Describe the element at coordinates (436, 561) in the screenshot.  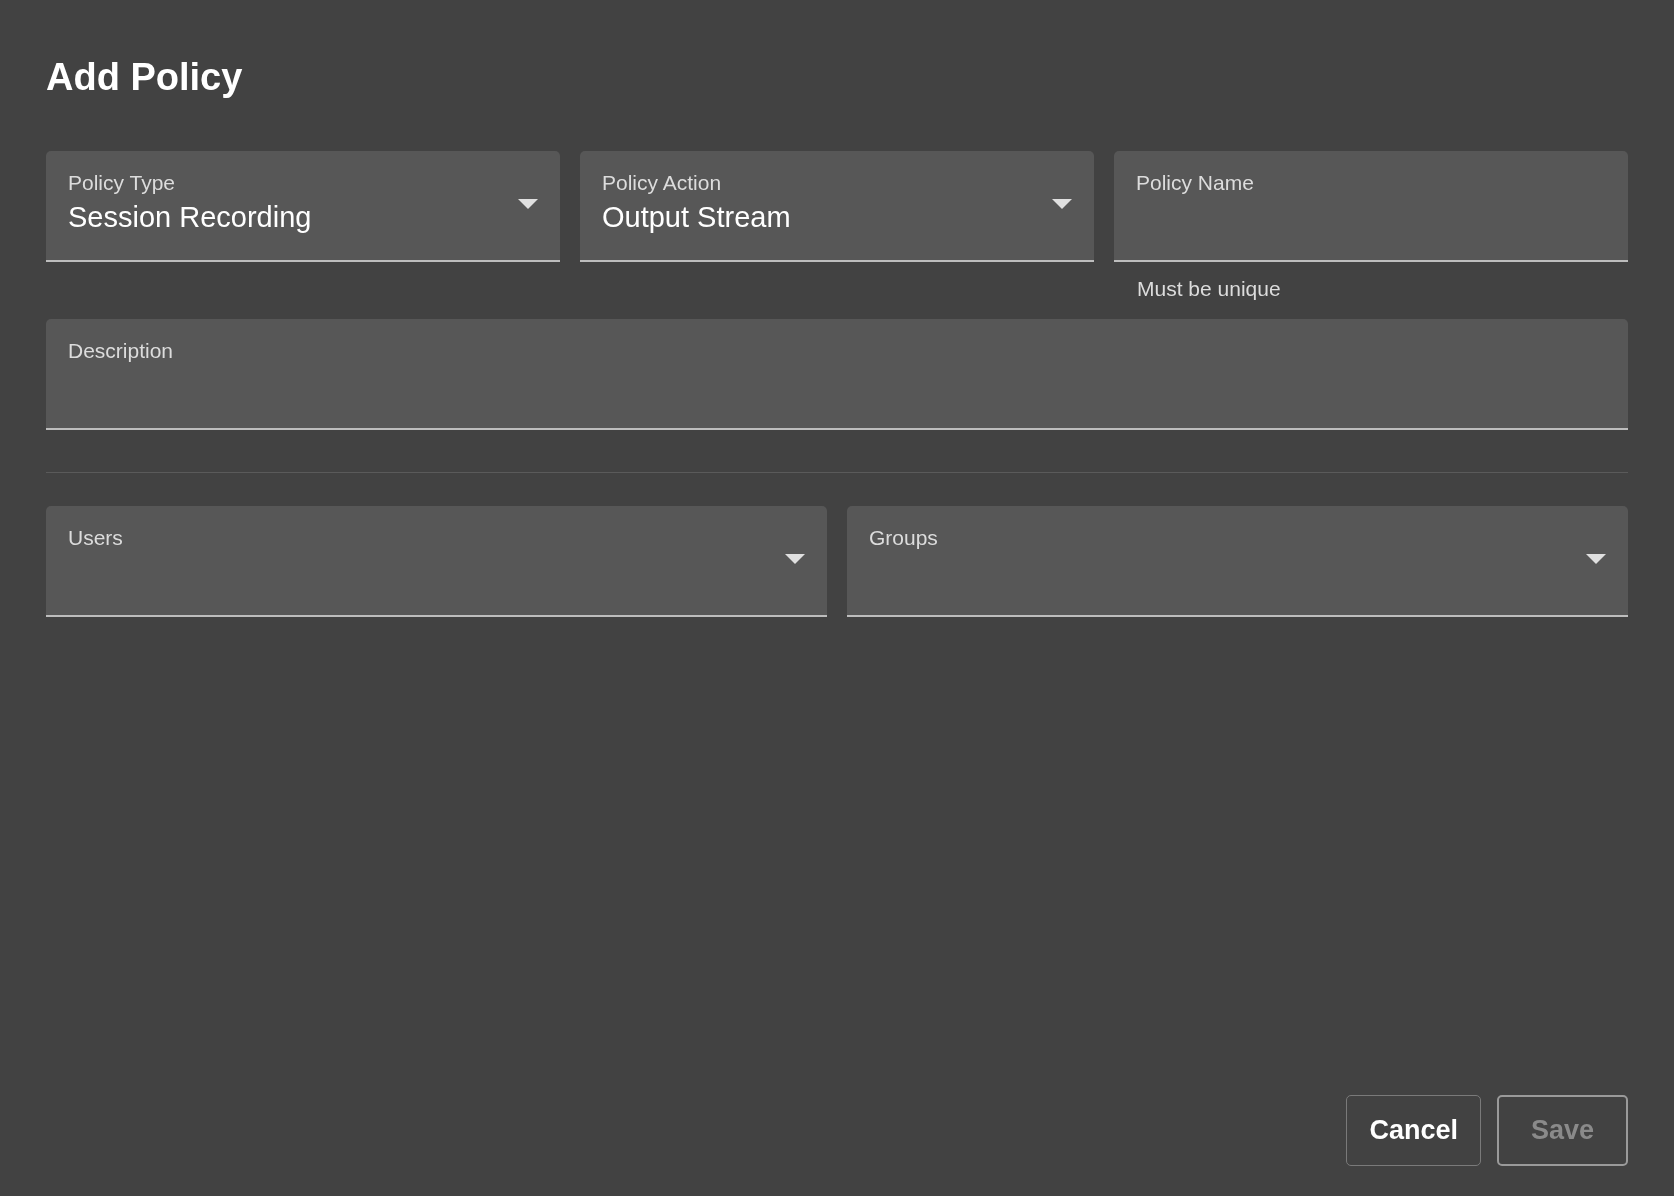
I see `select-field: Users` at that location.